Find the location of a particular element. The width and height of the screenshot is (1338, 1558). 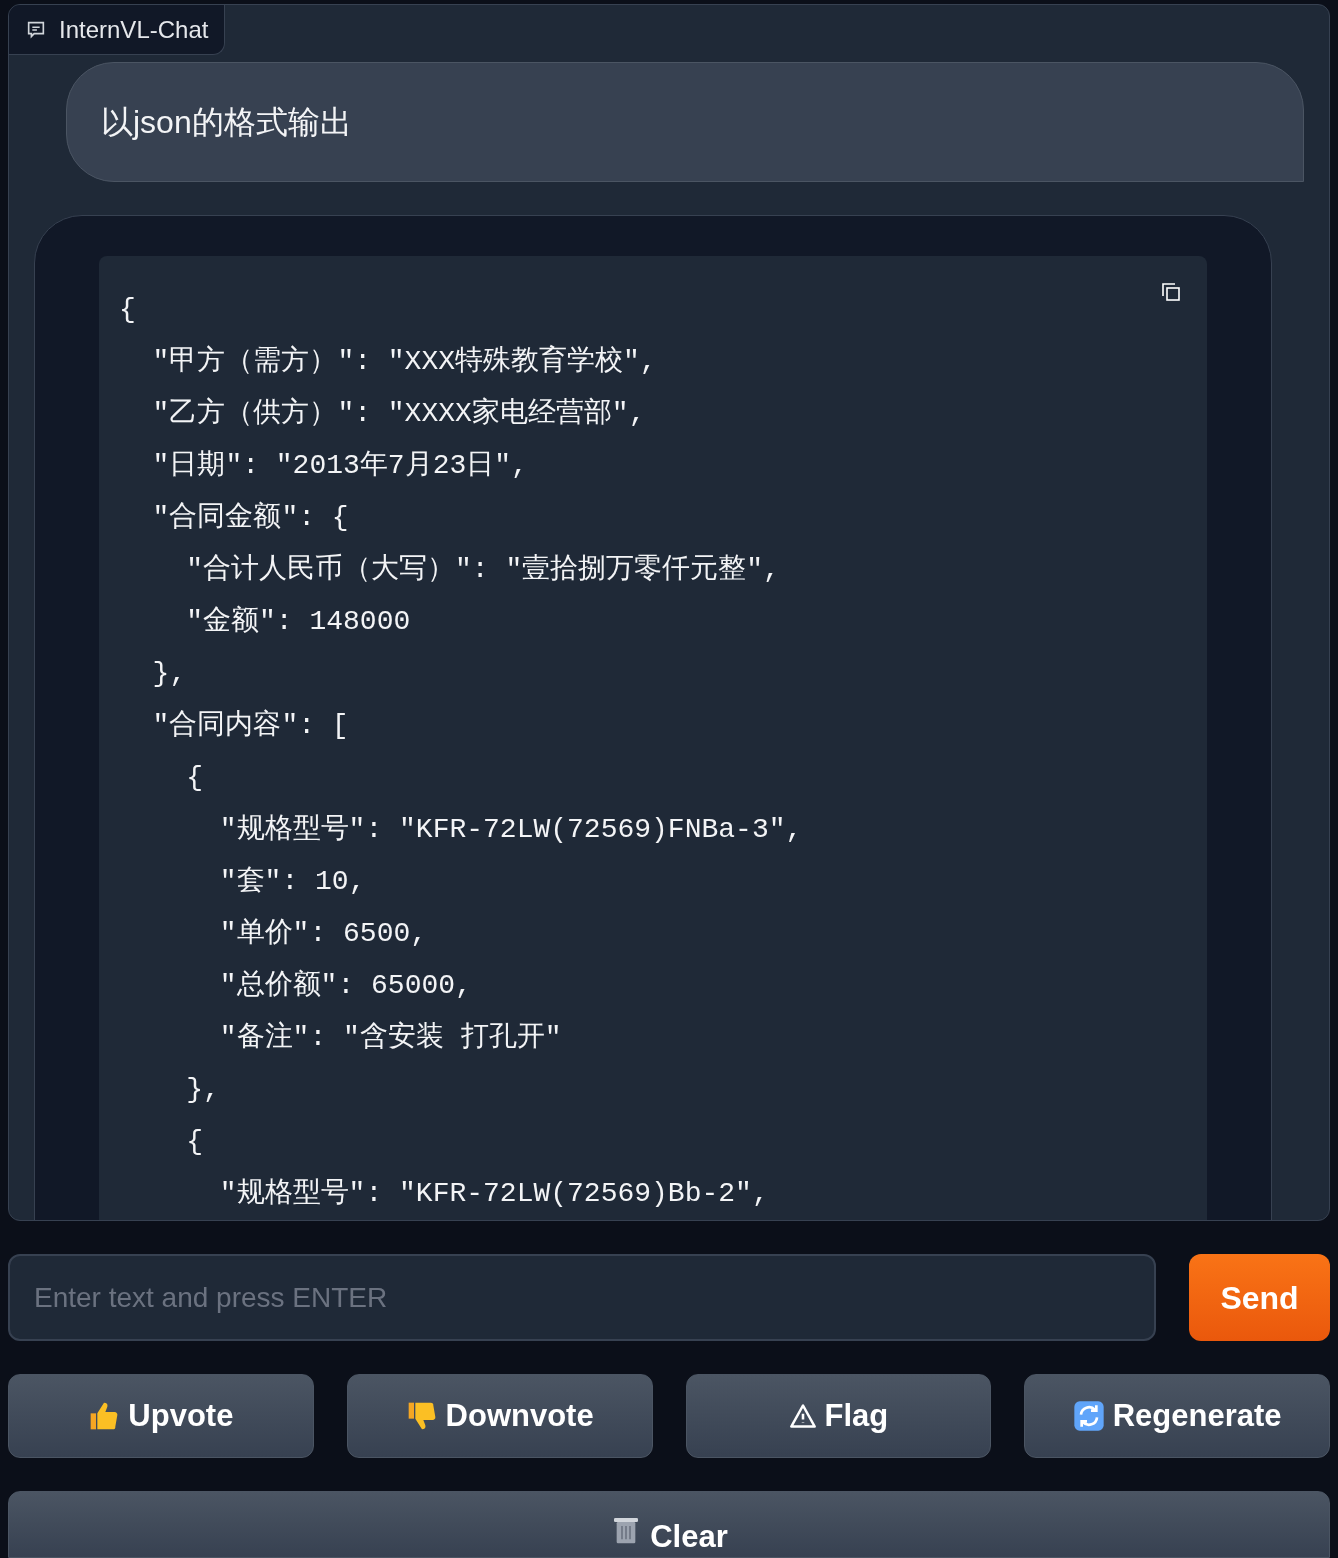

code-line: "套": 10, is located at coordinates (292, 881).